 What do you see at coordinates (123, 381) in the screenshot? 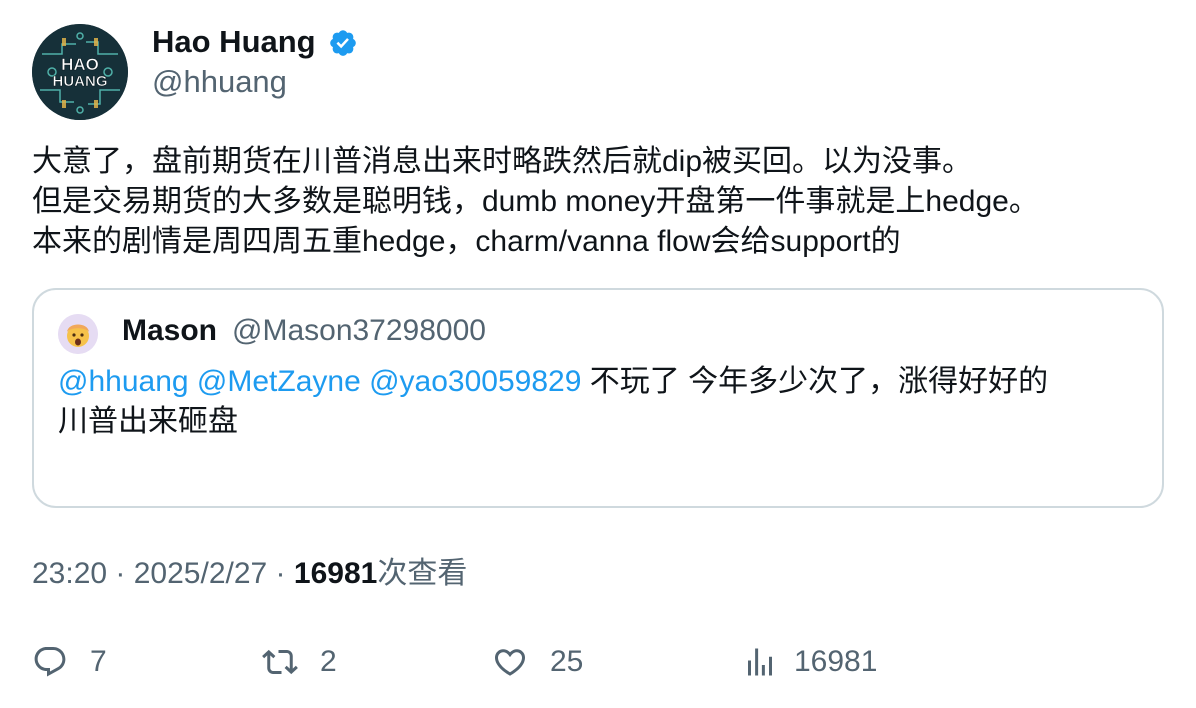
I see `mention-link: @hhuang` at bounding box center [123, 381].